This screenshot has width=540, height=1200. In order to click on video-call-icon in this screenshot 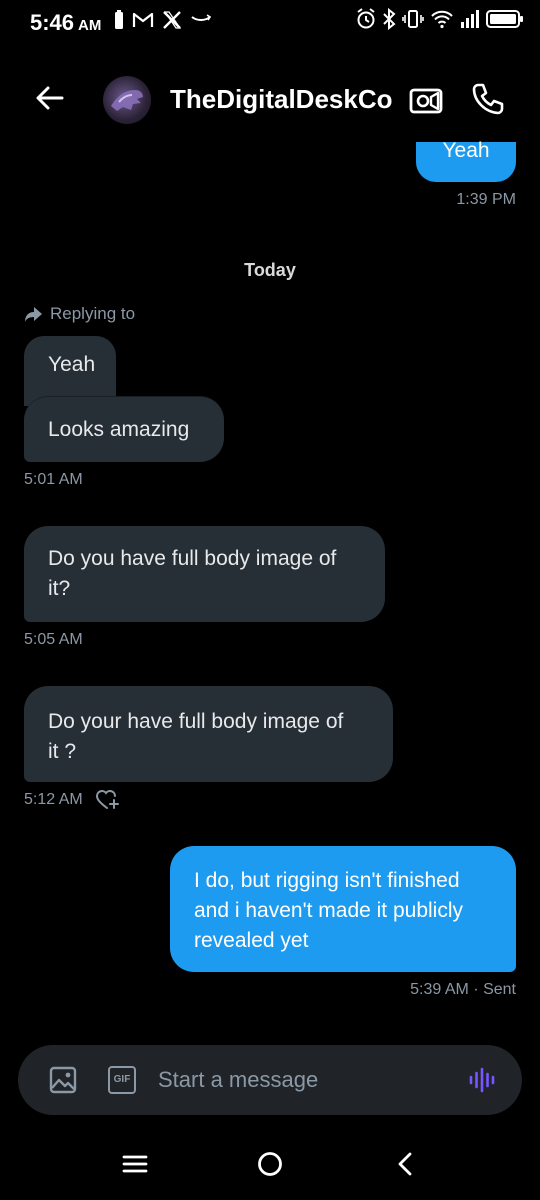, I will do `click(426, 100)`.